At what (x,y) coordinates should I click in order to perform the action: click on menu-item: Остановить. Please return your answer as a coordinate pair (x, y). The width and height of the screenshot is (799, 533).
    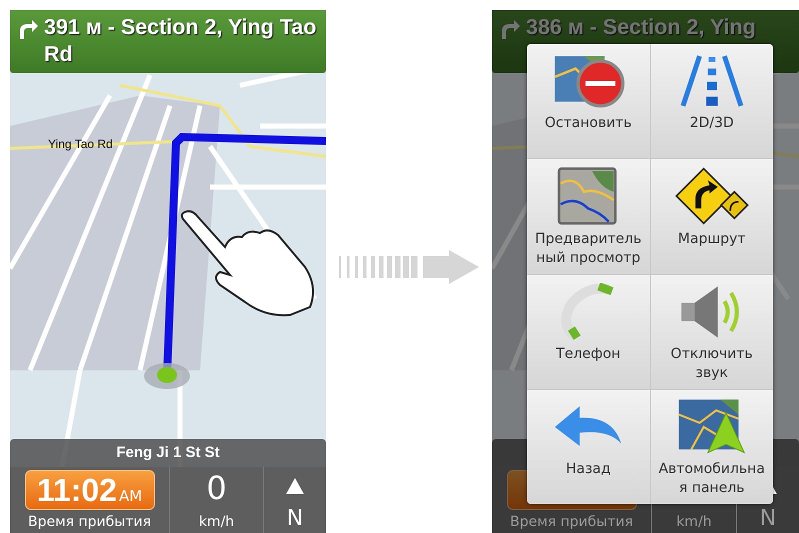
    Looking at the image, I should click on (588, 101).